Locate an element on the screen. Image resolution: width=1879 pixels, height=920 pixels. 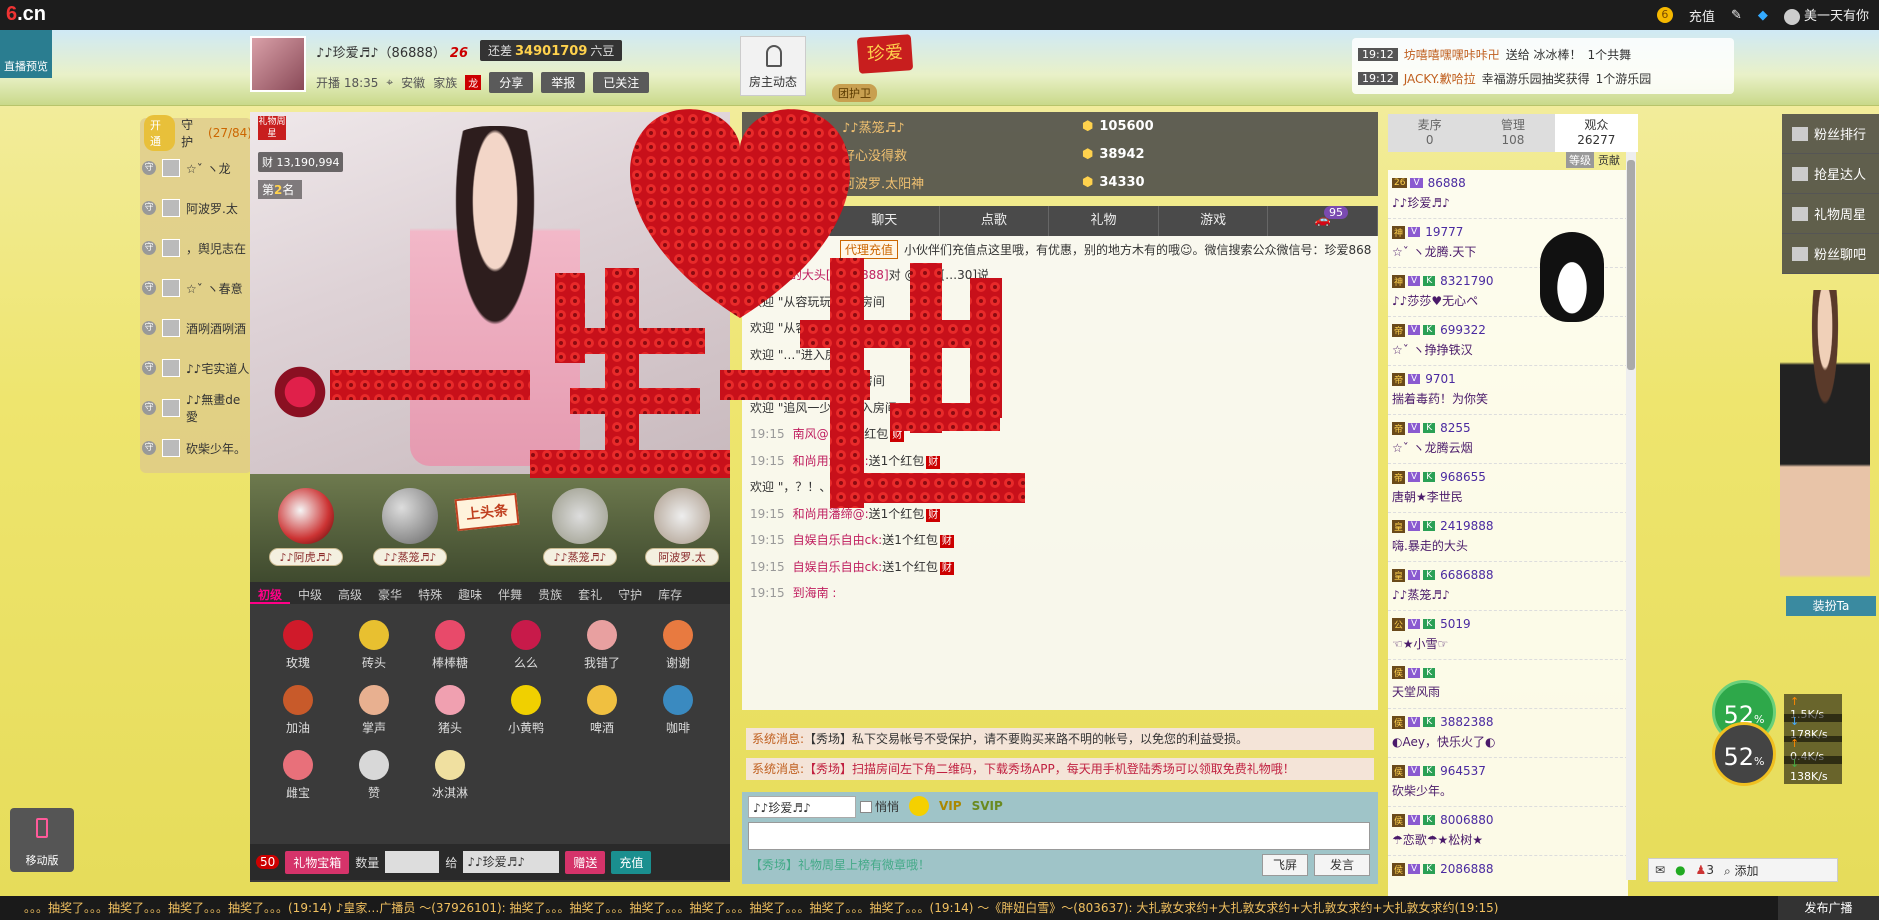
tab-mic-queue: 麦序 0 is located at coordinates (1429, 133).